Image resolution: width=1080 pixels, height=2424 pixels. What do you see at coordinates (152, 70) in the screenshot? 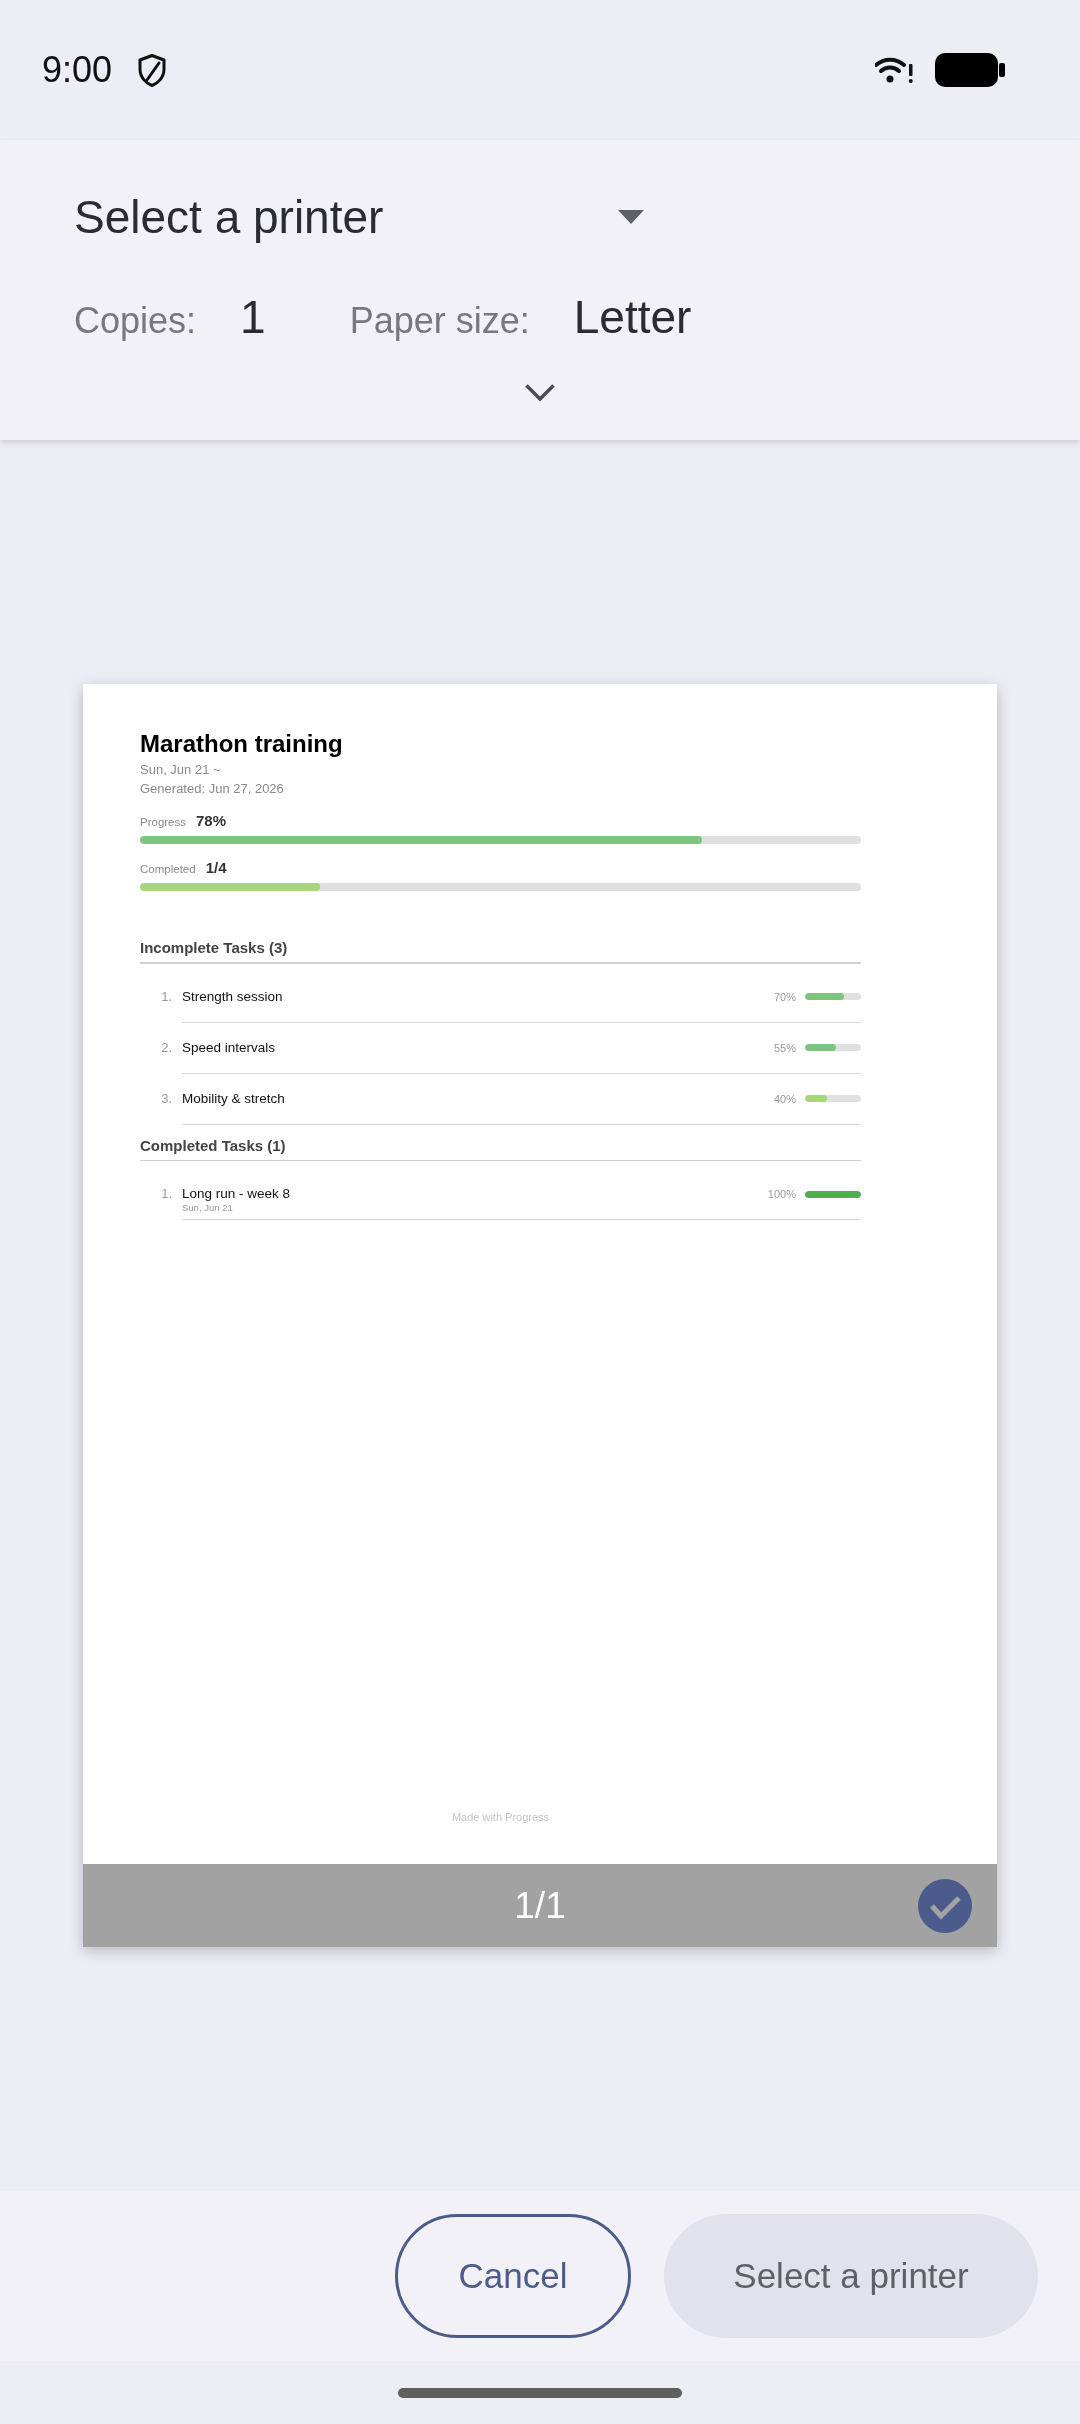
I see `shield-icon` at bounding box center [152, 70].